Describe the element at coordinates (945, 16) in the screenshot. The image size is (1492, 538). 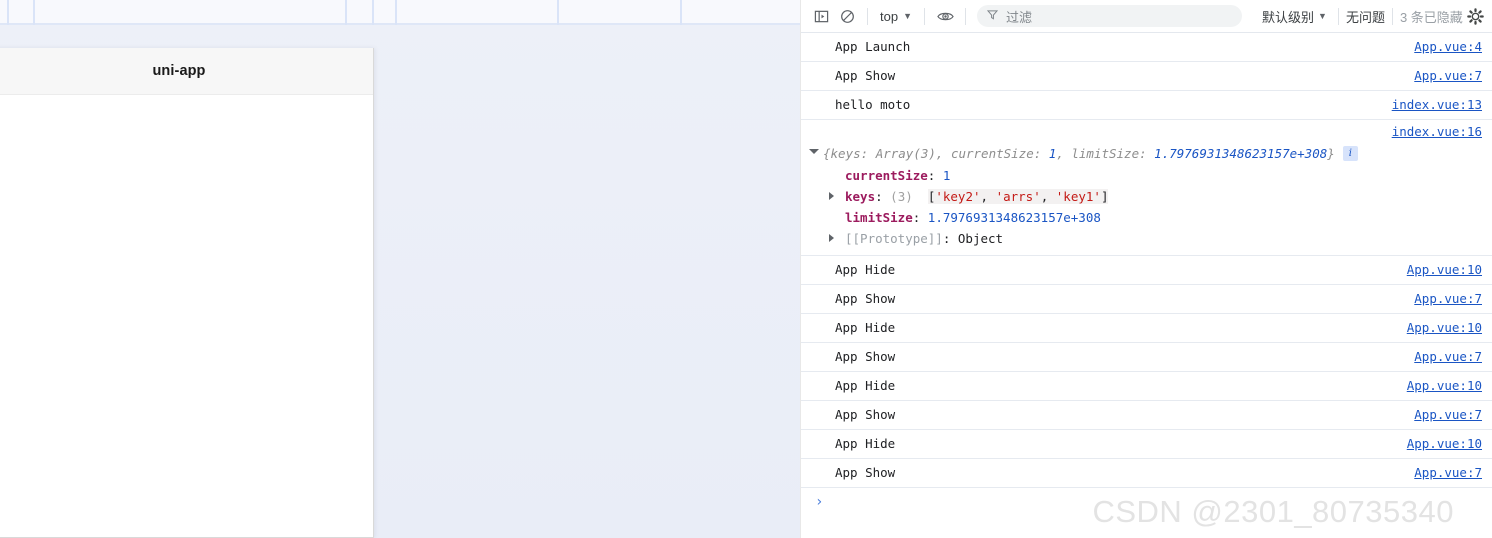
I see `live-expression-eye-icon` at that location.